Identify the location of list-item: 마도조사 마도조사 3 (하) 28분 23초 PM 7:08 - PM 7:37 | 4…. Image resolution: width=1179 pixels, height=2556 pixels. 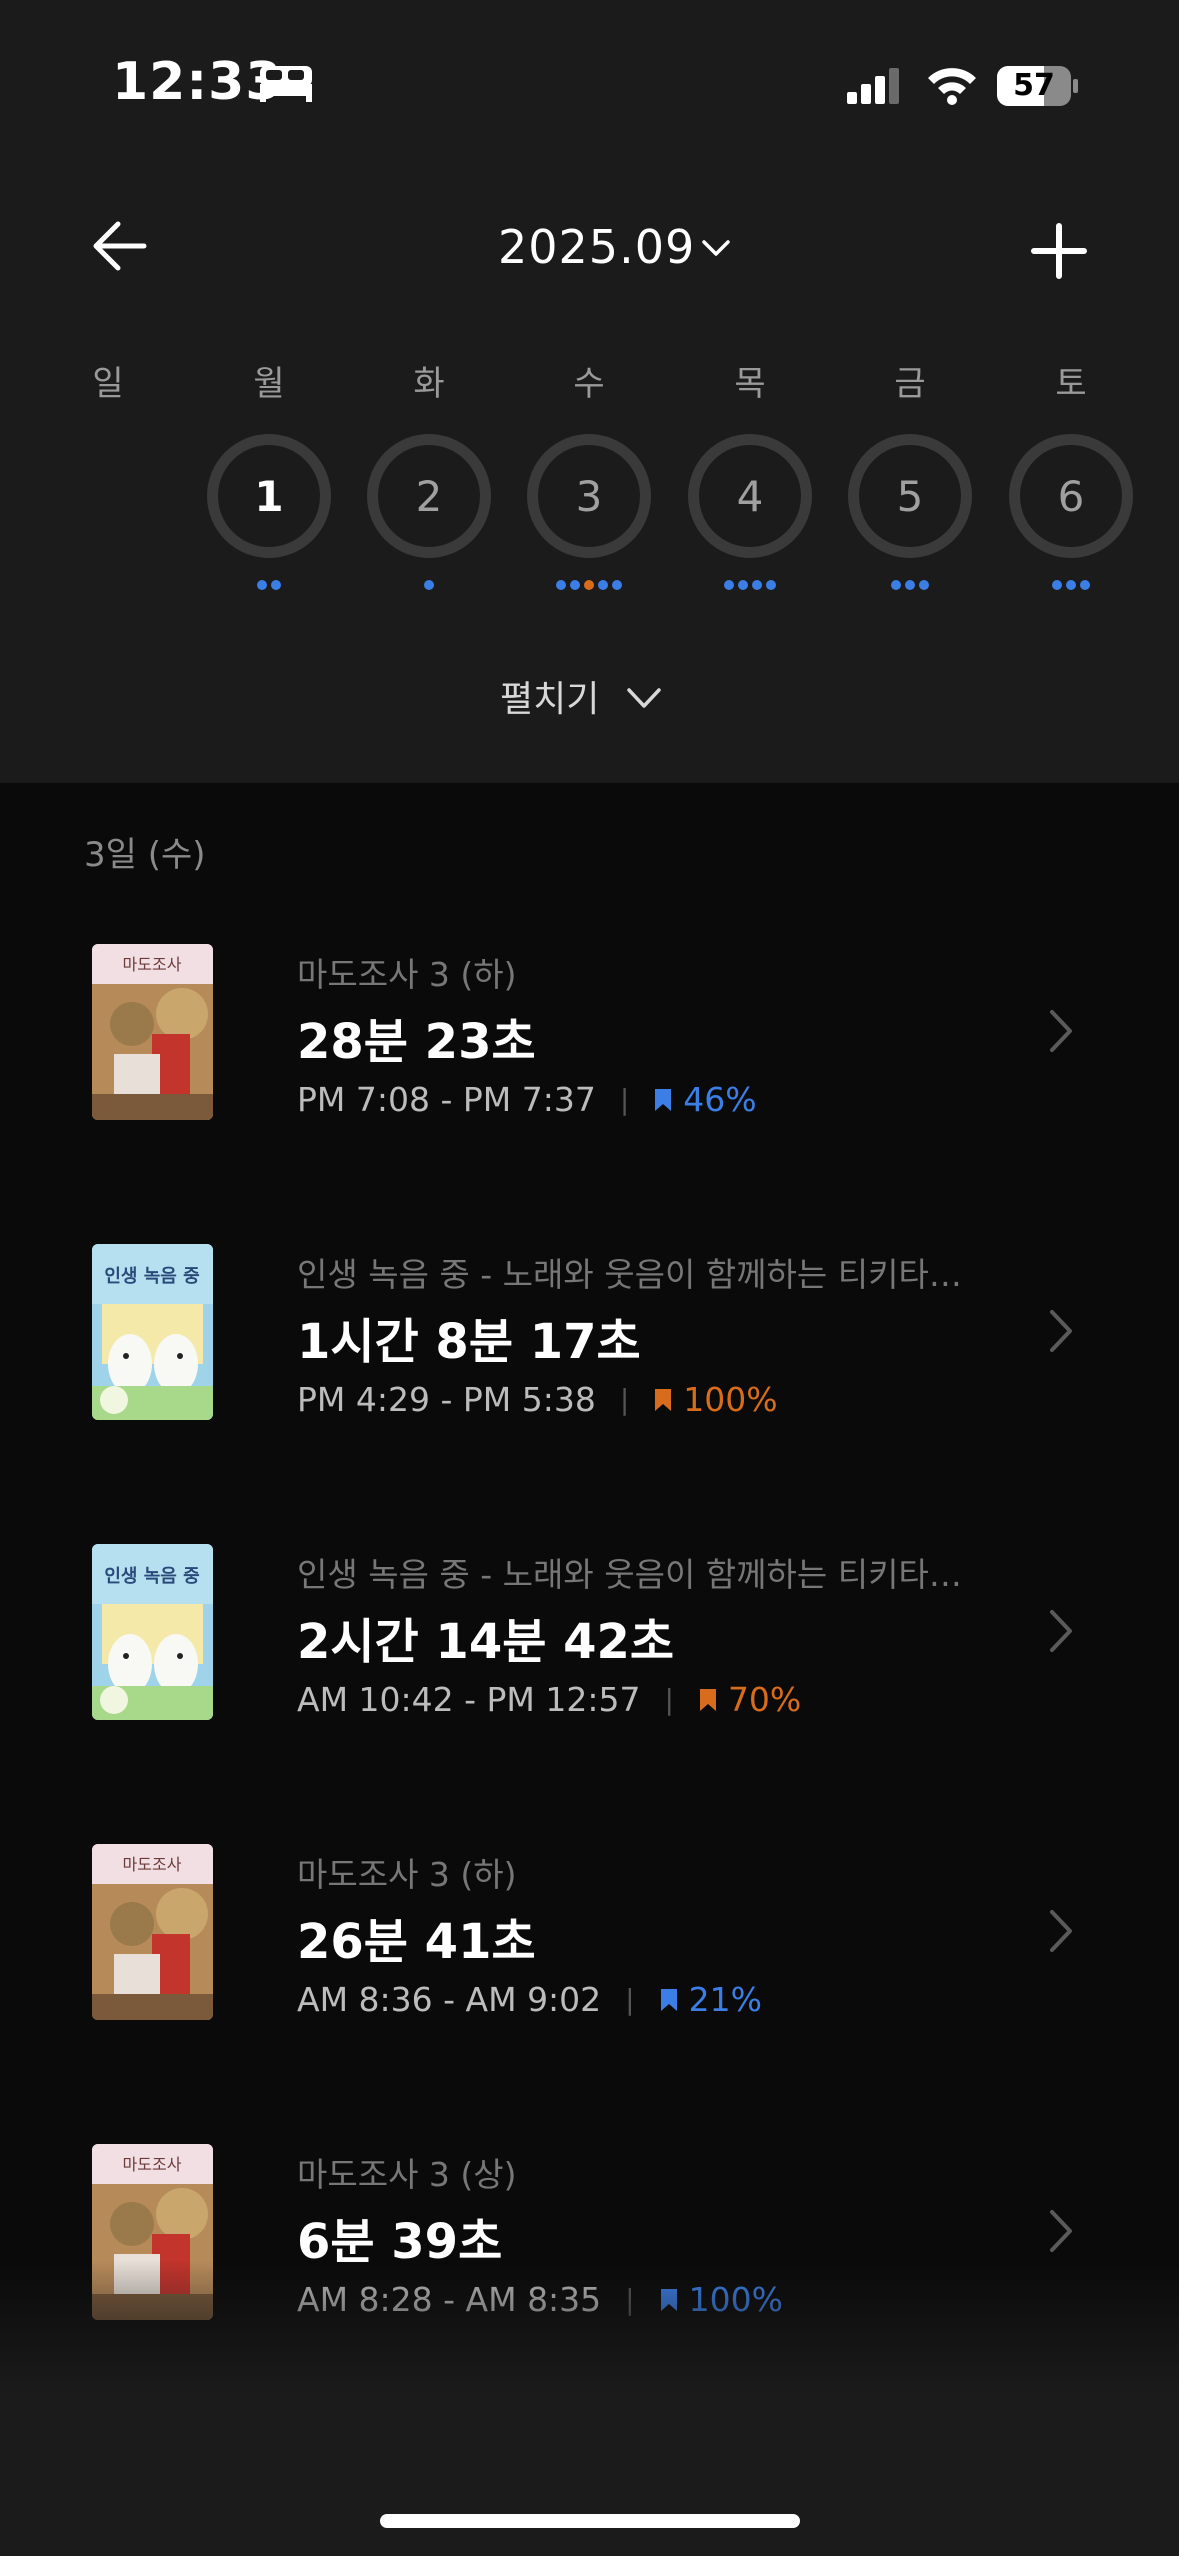
(589, 1094).